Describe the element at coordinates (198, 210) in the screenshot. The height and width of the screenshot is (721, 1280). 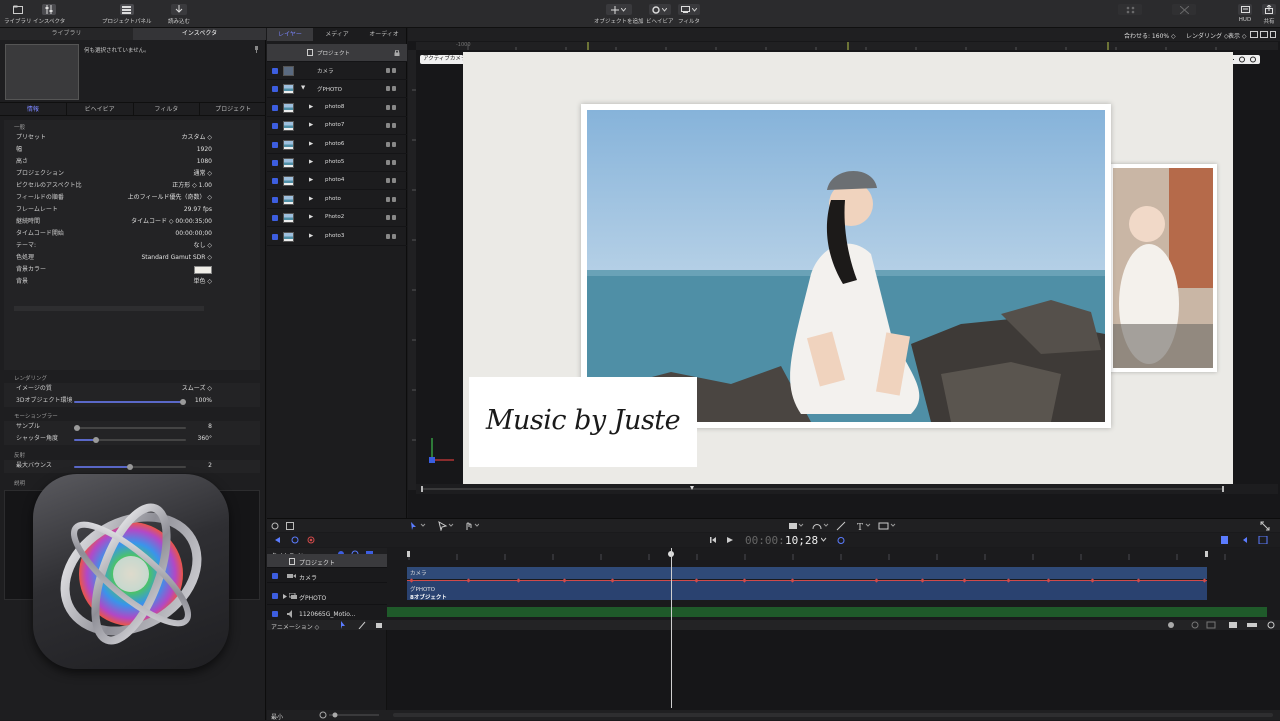
I see `property-value: 29.97 fps` at that location.